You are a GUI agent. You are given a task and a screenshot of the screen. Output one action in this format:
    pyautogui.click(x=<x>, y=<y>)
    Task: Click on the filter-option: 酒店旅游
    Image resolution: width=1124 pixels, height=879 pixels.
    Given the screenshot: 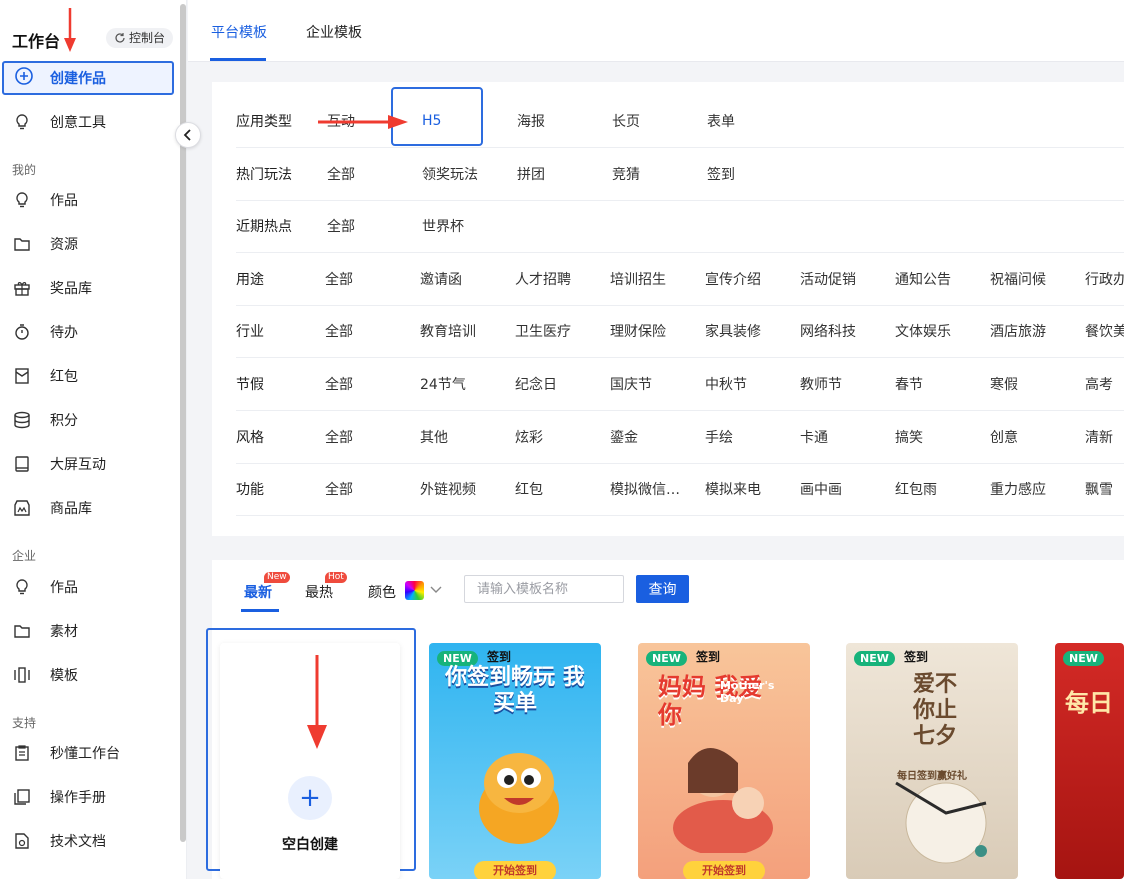 What is the action you would take?
    pyautogui.click(x=1018, y=332)
    